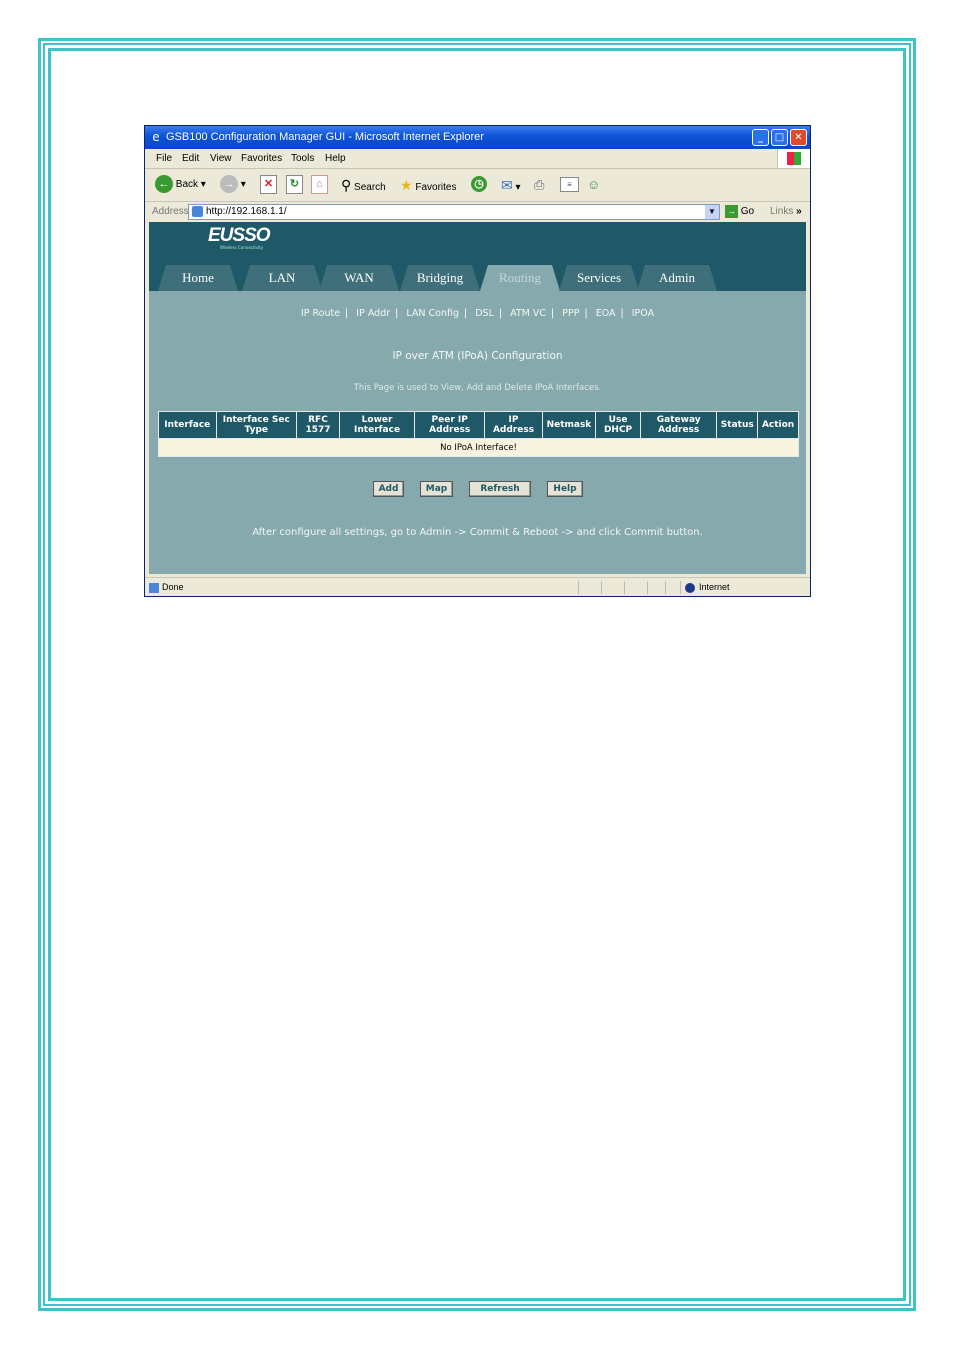  I want to click on zone-label: Internet, so click(714, 587).